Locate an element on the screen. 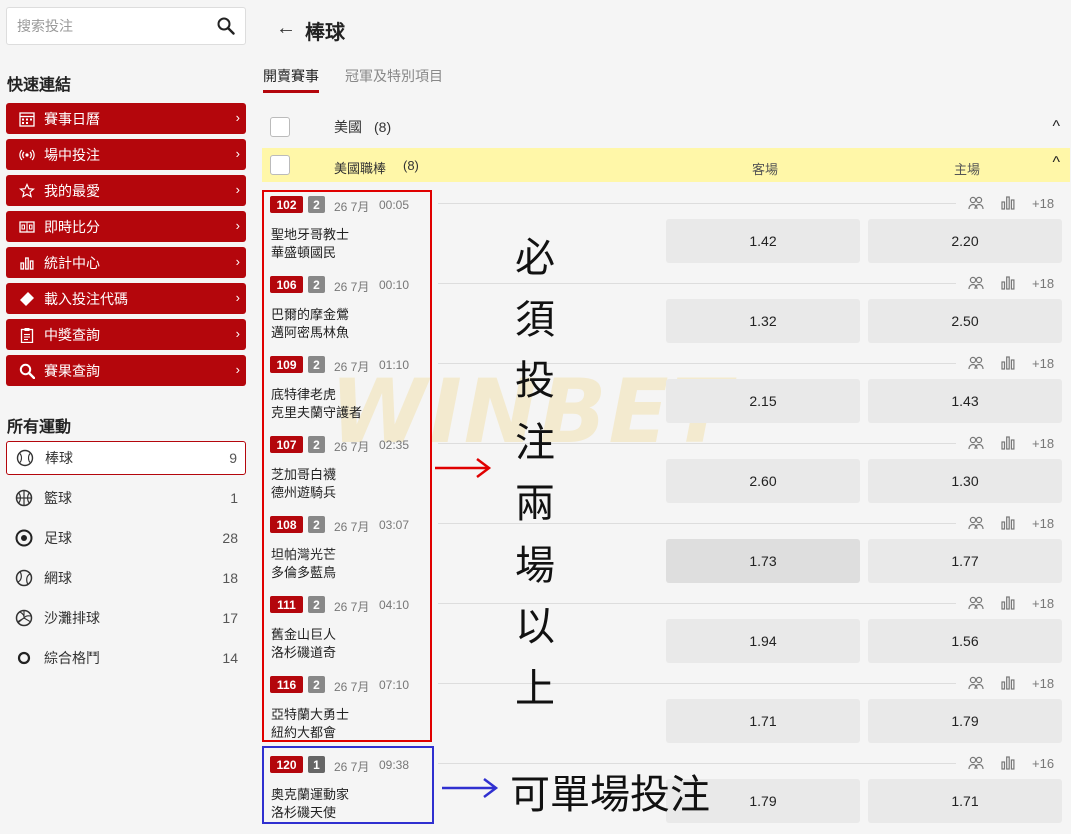 The width and height of the screenshot is (1071, 834). ticket-icon is located at coordinates (27, 299).